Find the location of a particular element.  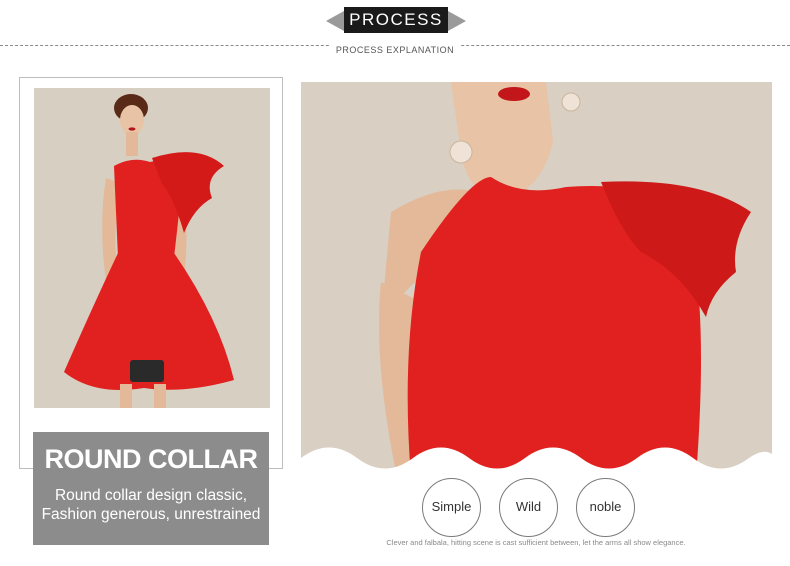

badge-simple: Simple is located at coordinates (451, 507).